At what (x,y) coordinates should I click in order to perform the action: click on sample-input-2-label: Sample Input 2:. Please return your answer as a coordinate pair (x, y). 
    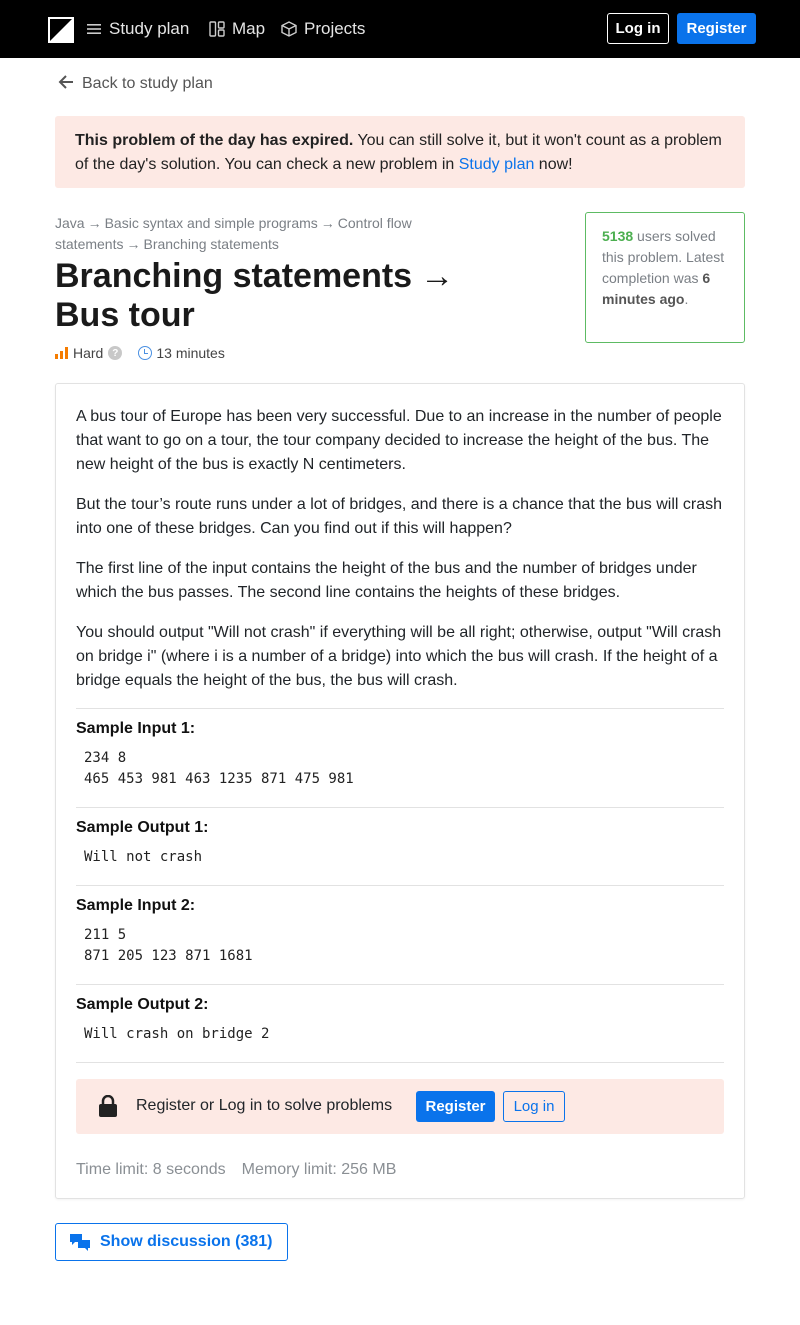
    Looking at the image, I should click on (136, 905).